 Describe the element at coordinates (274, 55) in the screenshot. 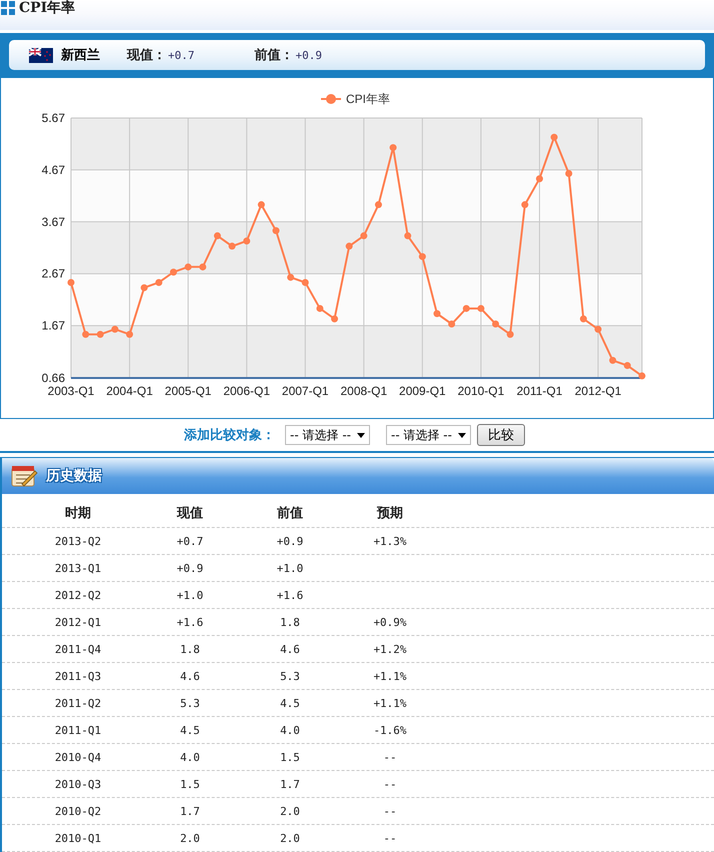

I see `previous-label: 前值：` at that location.